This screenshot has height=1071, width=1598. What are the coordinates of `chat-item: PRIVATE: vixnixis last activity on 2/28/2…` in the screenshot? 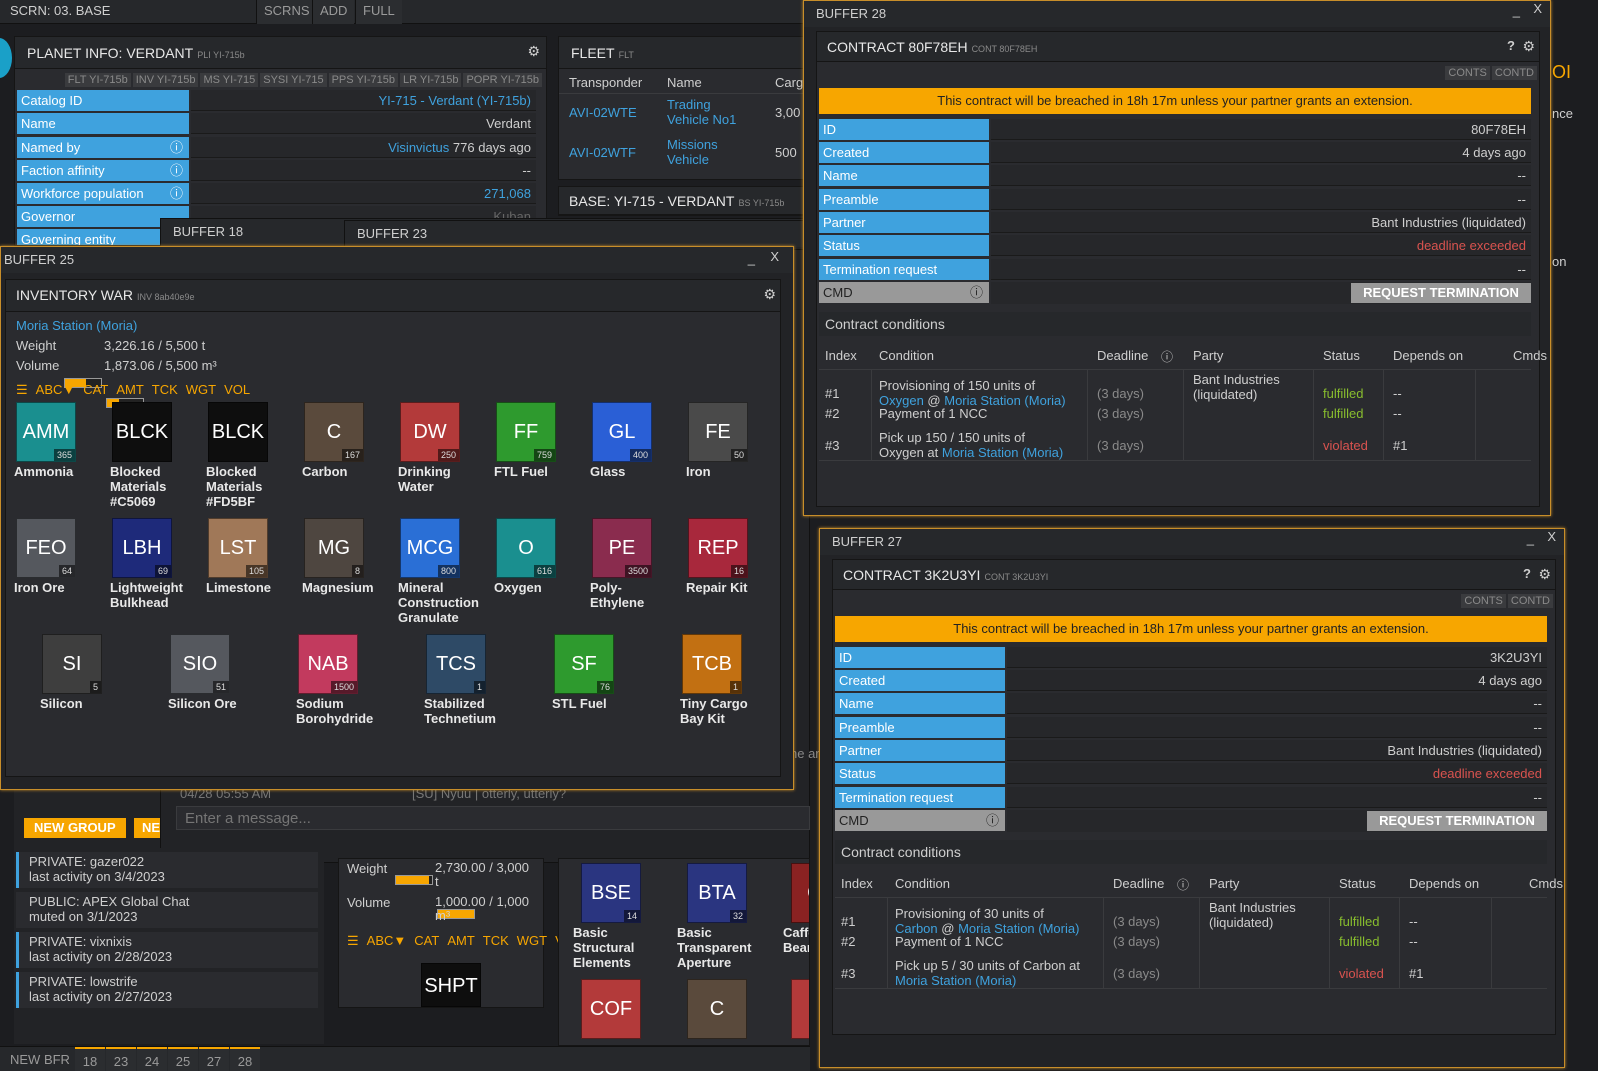 It's located at (167, 950).